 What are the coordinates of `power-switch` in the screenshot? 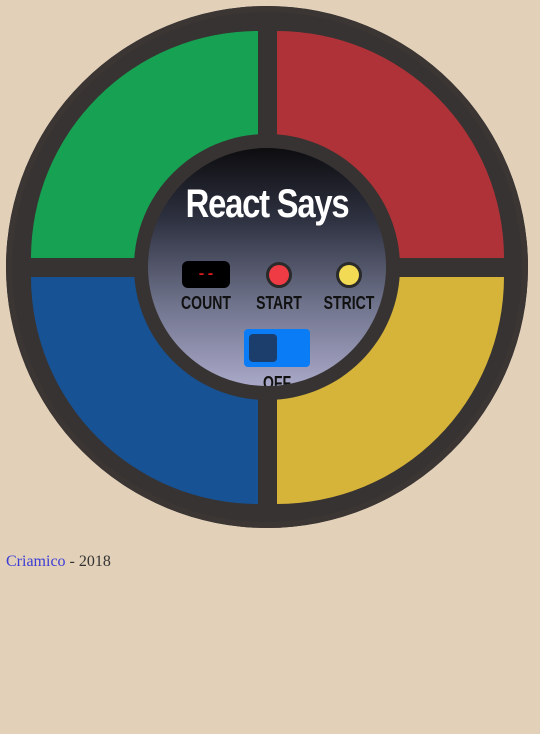 It's located at (277, 348).